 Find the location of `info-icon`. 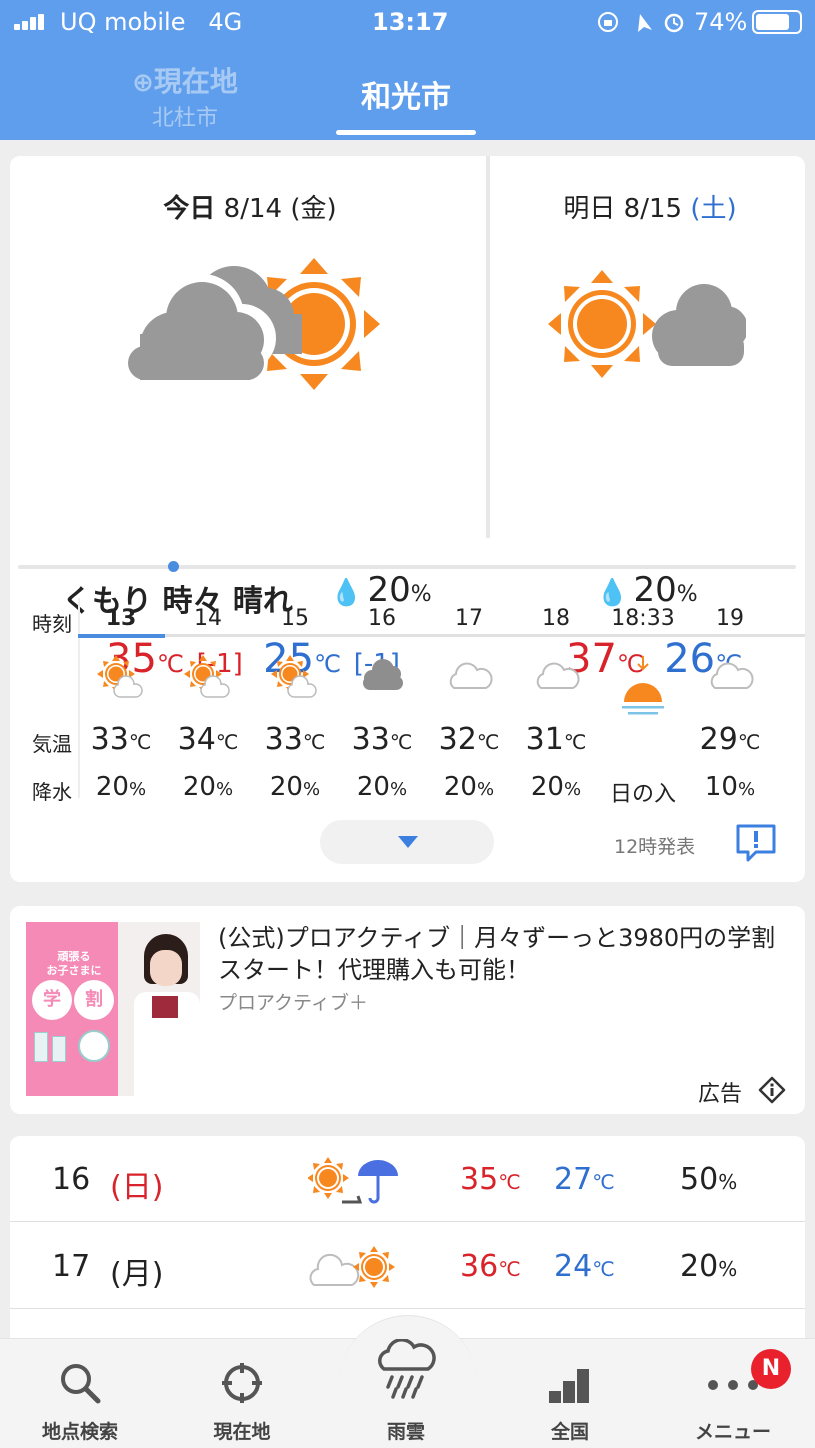

info-icon is located at coordinates (772, 1090).